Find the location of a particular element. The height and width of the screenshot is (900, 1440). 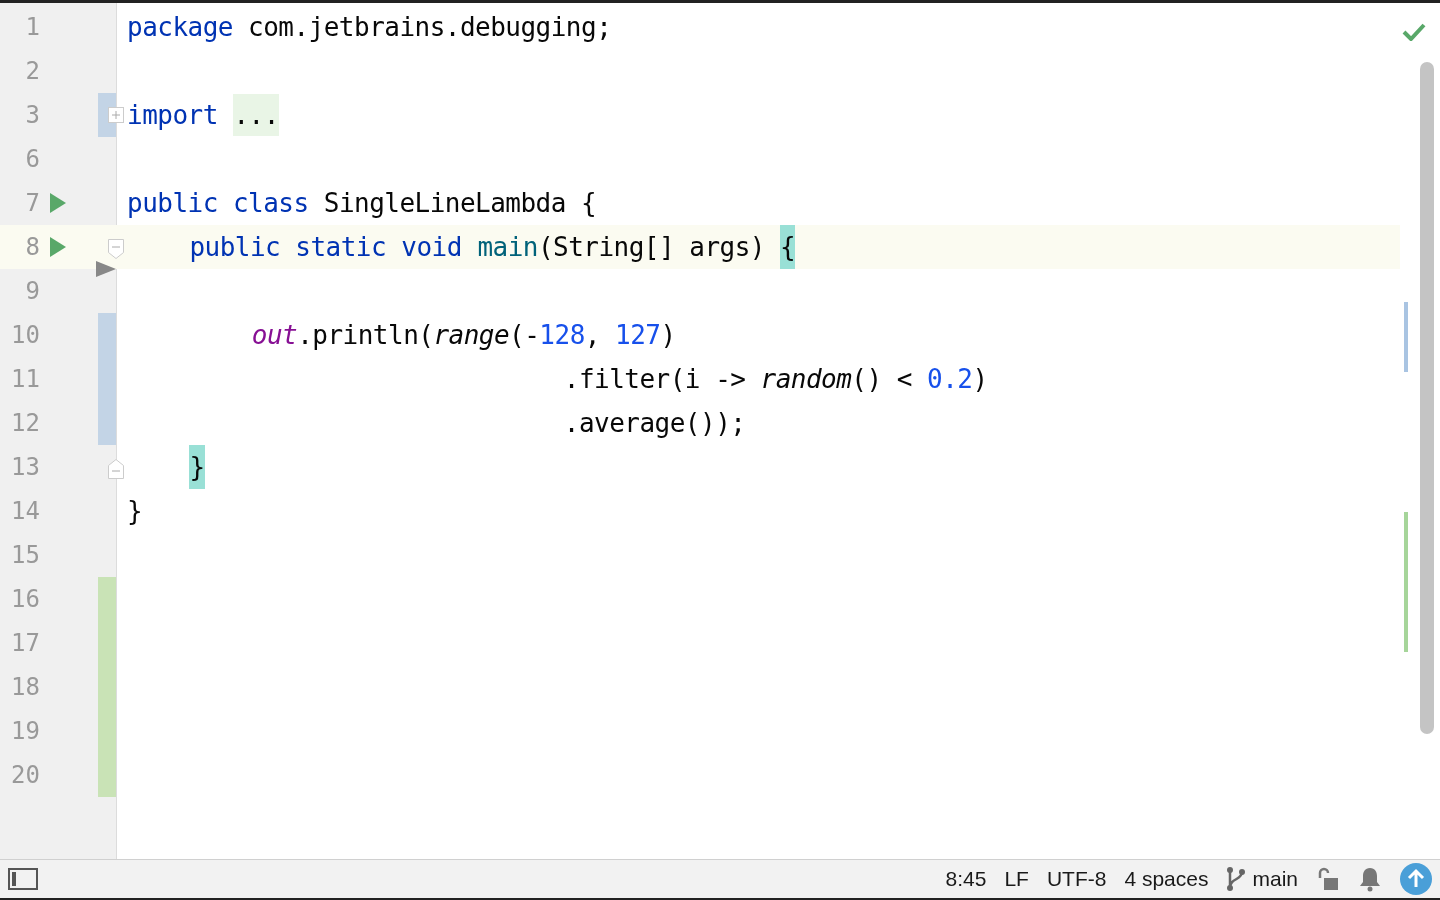

code-line: package com.jetbrains.debugging; is located at coordinates (369, 27).